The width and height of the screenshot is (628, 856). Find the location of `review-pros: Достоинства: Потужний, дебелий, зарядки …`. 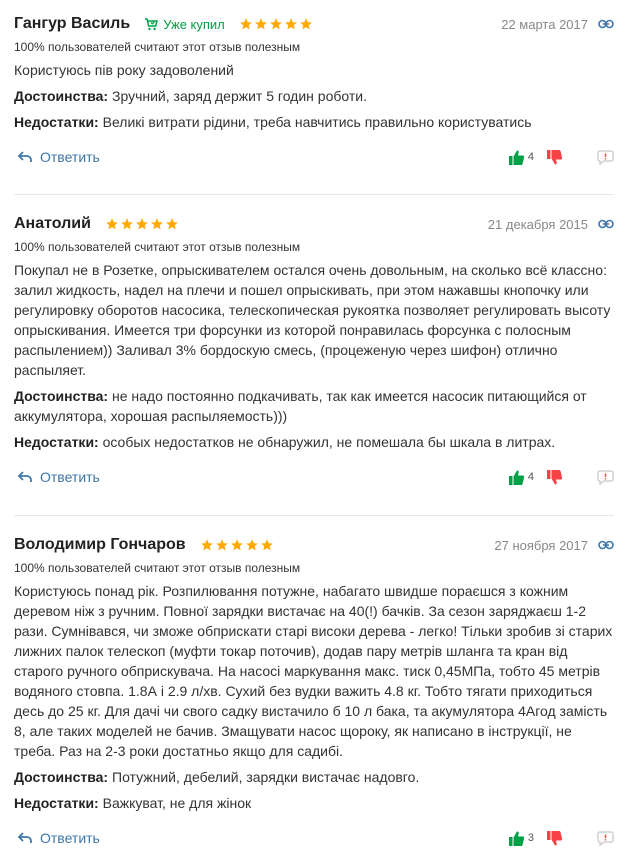

review-pros: Достоинства: Потужний, дебелий, зарядки … is located at coordinates (314, 777).